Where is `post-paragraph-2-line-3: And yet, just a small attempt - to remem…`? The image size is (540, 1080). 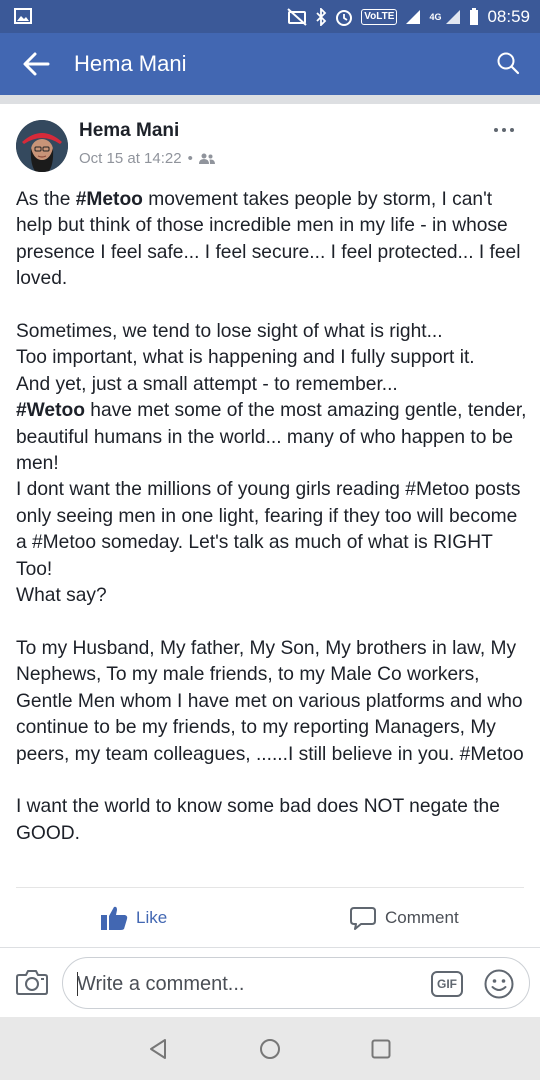
post-paragraph-2-line-3: And yet, just a small attempt - to remem… is located at coordinates (207, 384).